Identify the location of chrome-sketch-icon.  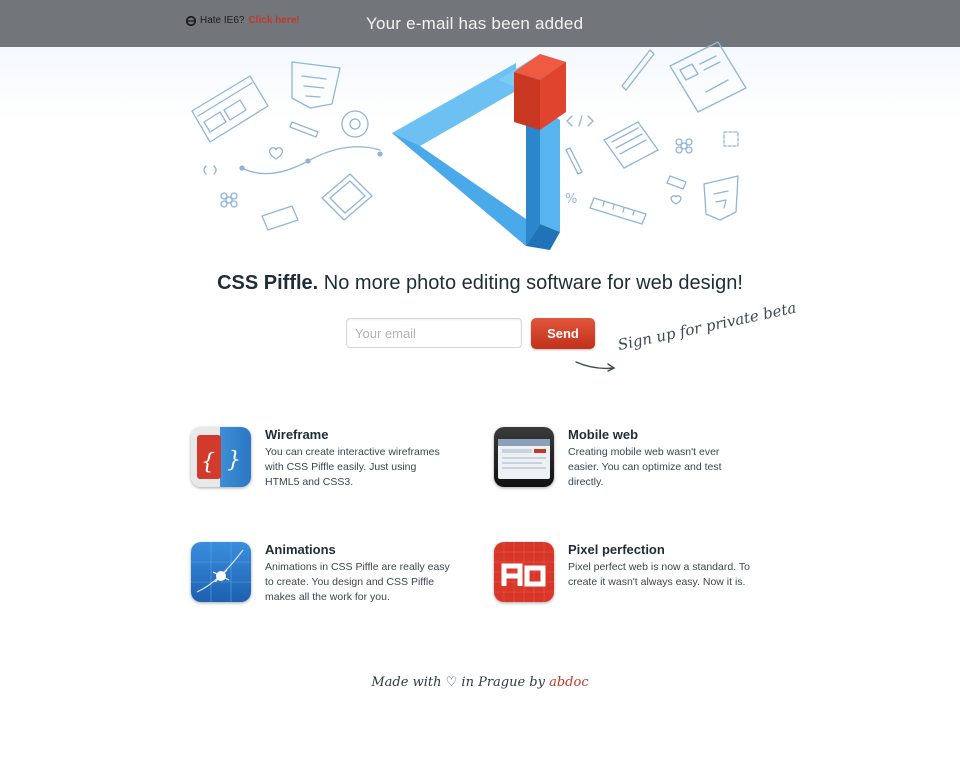
(355, 124).